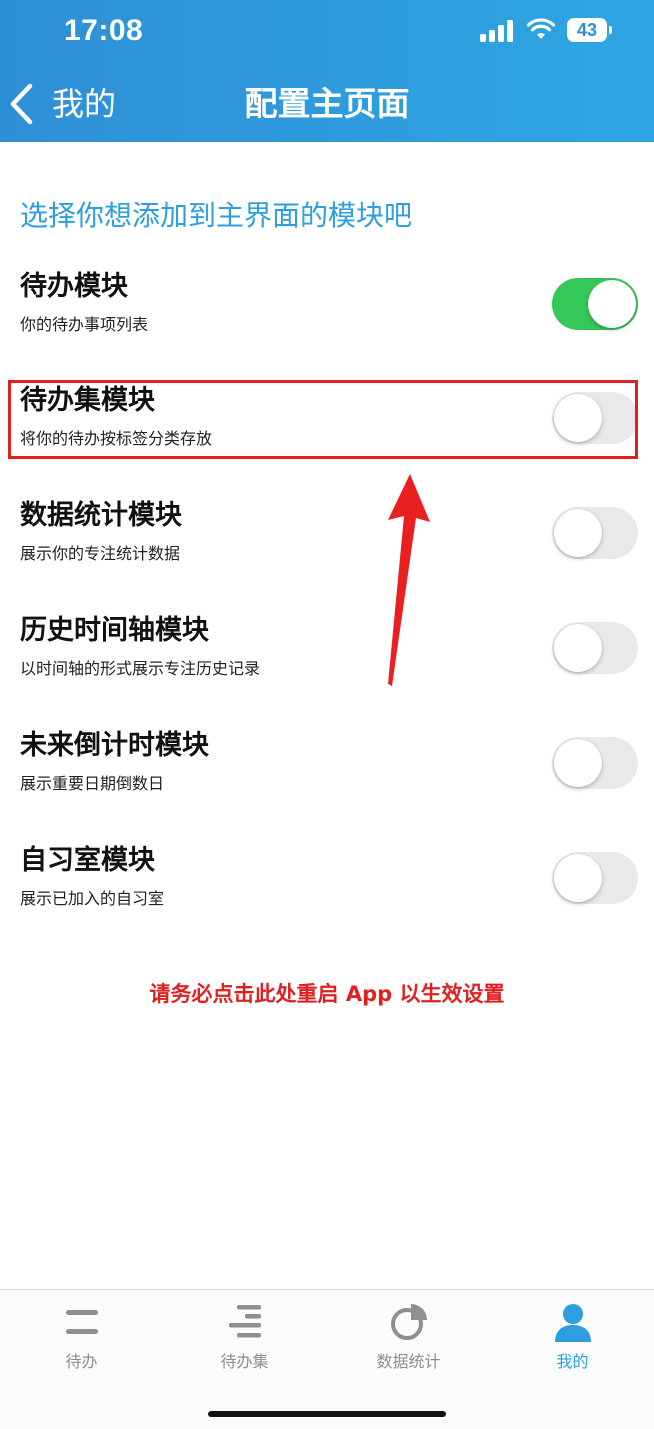 This screenshot has height=1429, width=654. What do you see at coordinates (244, 1321) in the screenshot?
I see `todo-collection-icon` at bounding box center [244, 1321].